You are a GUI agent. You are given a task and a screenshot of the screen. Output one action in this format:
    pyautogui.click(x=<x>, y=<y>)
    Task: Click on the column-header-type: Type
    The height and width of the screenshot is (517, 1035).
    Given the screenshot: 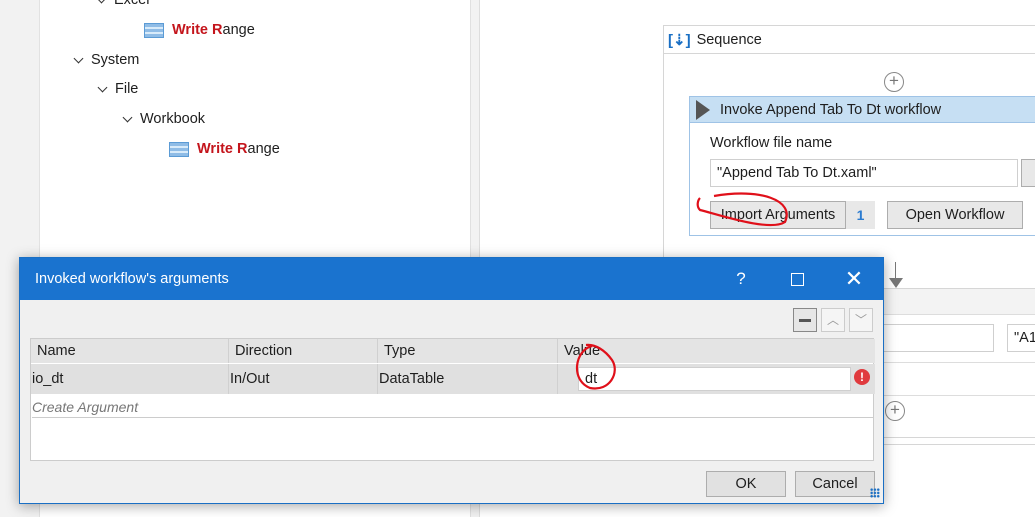 What is the action you would take?
    pyautogui.click(x=468, y=351)
    